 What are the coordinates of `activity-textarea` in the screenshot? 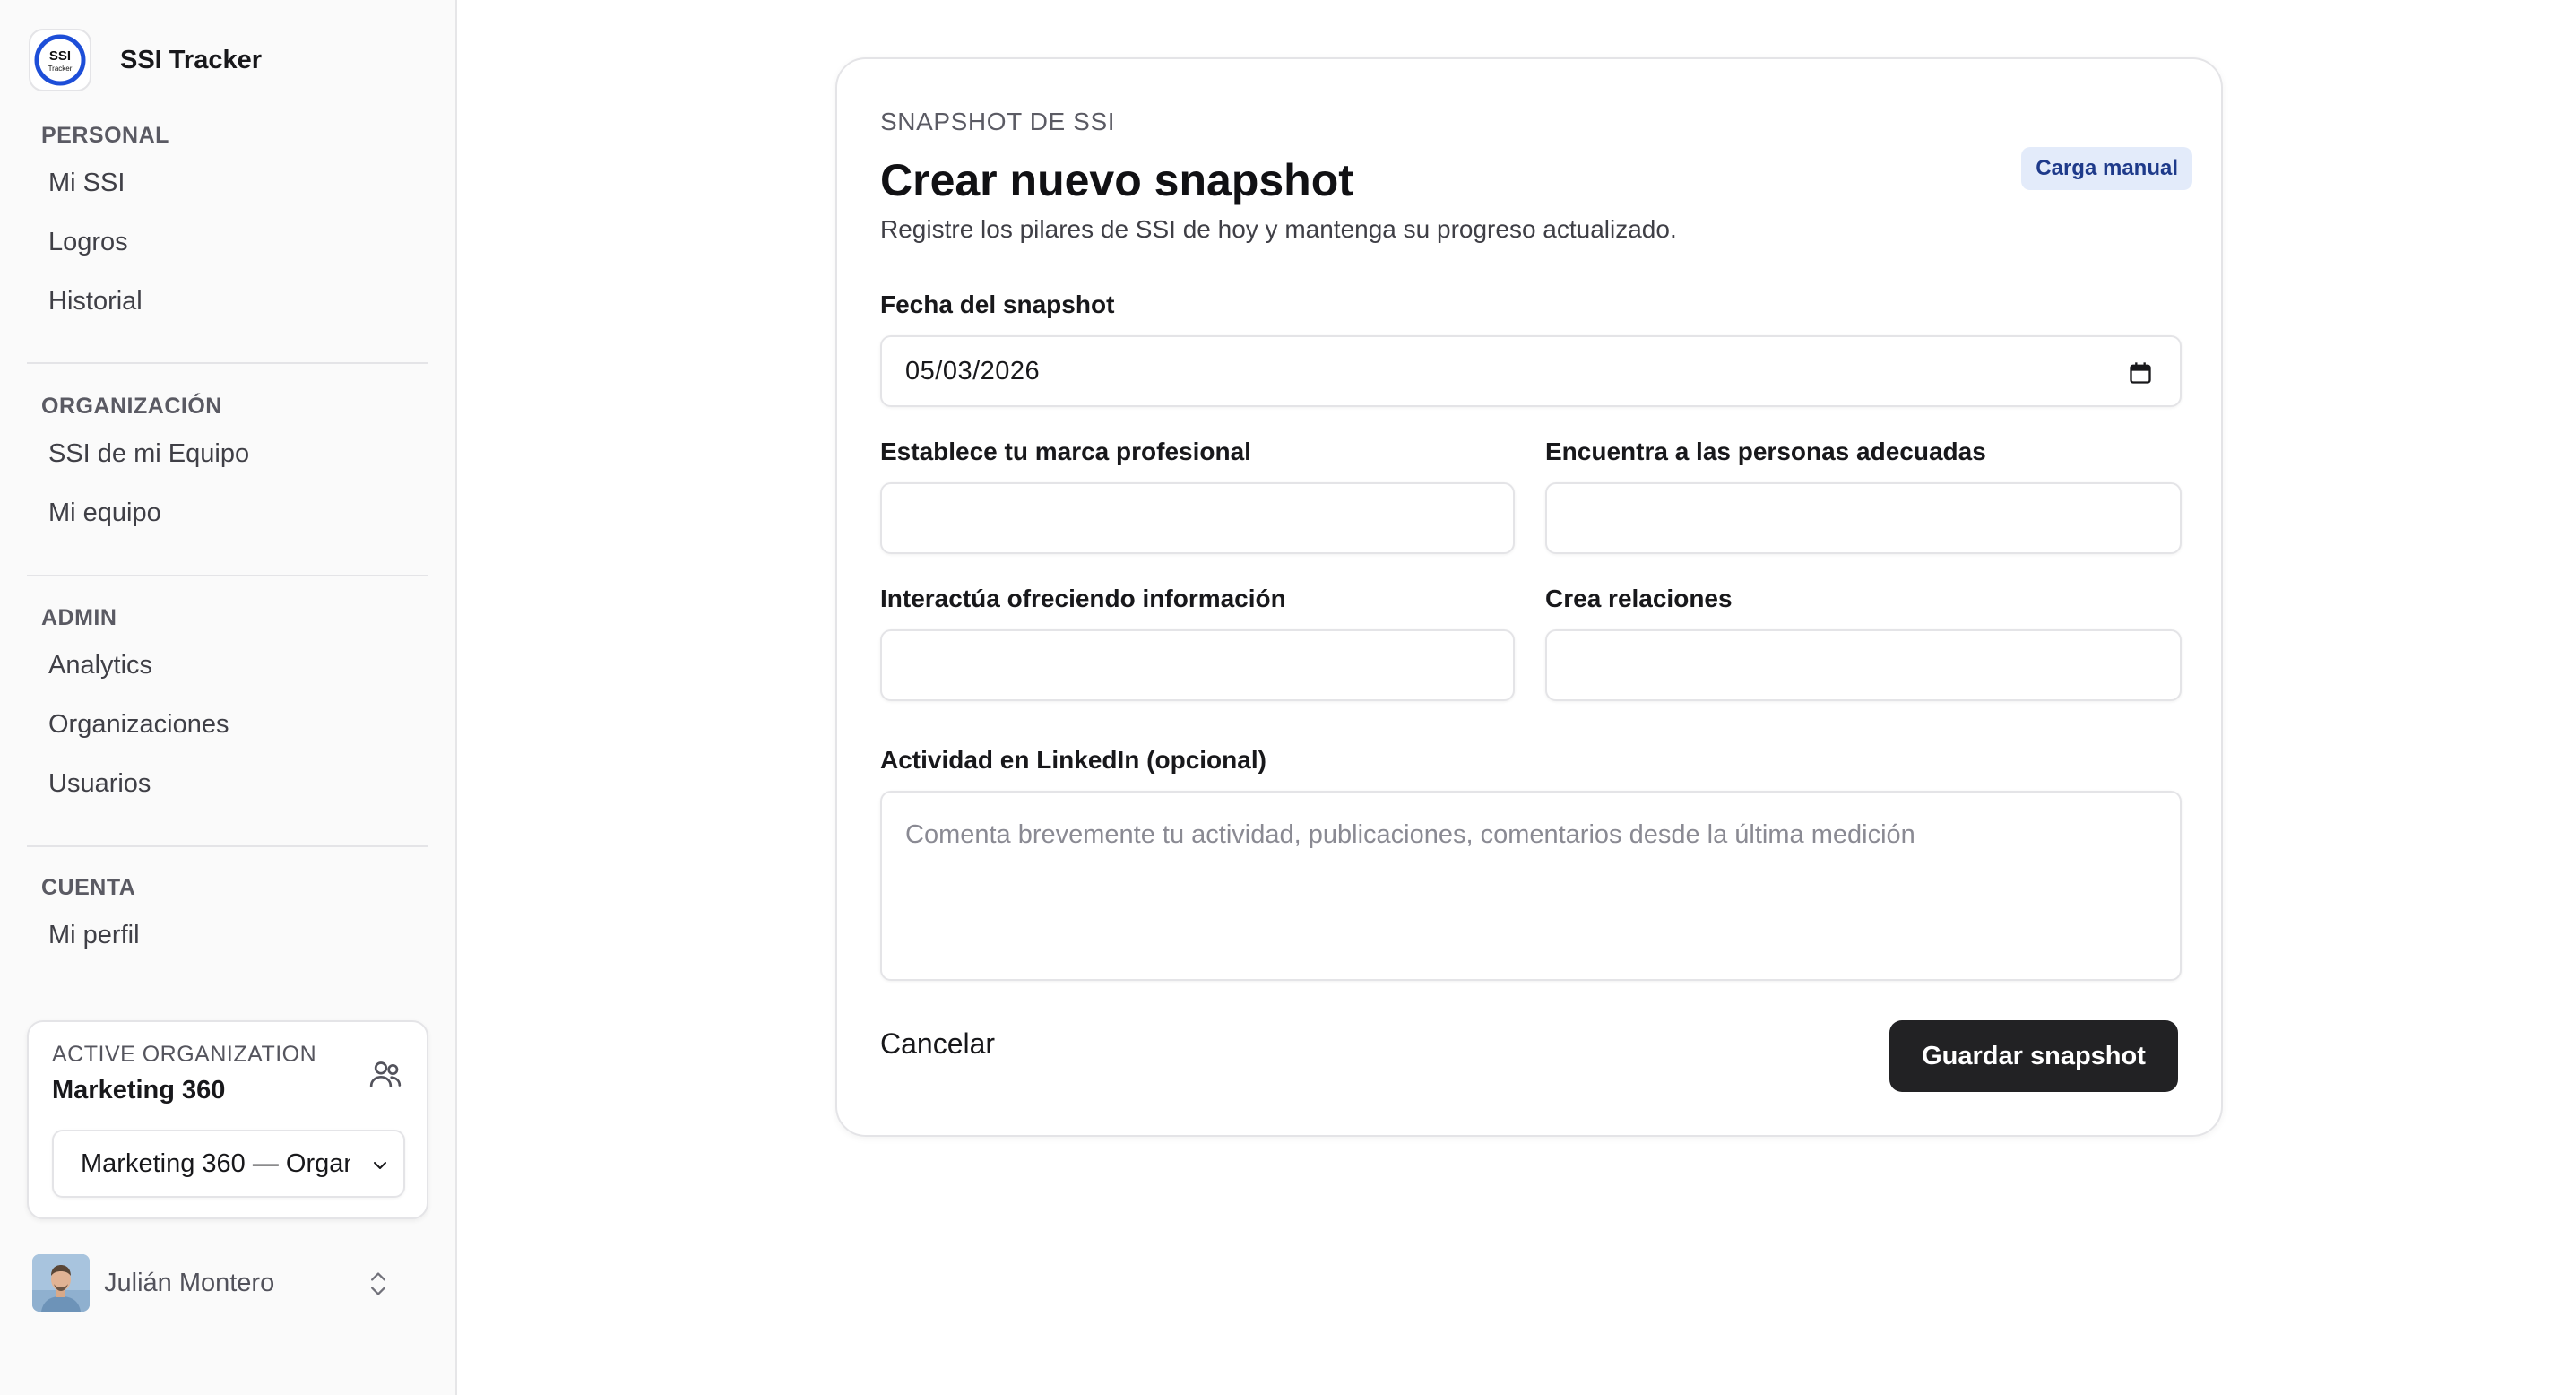 It's located at (1531, 886).